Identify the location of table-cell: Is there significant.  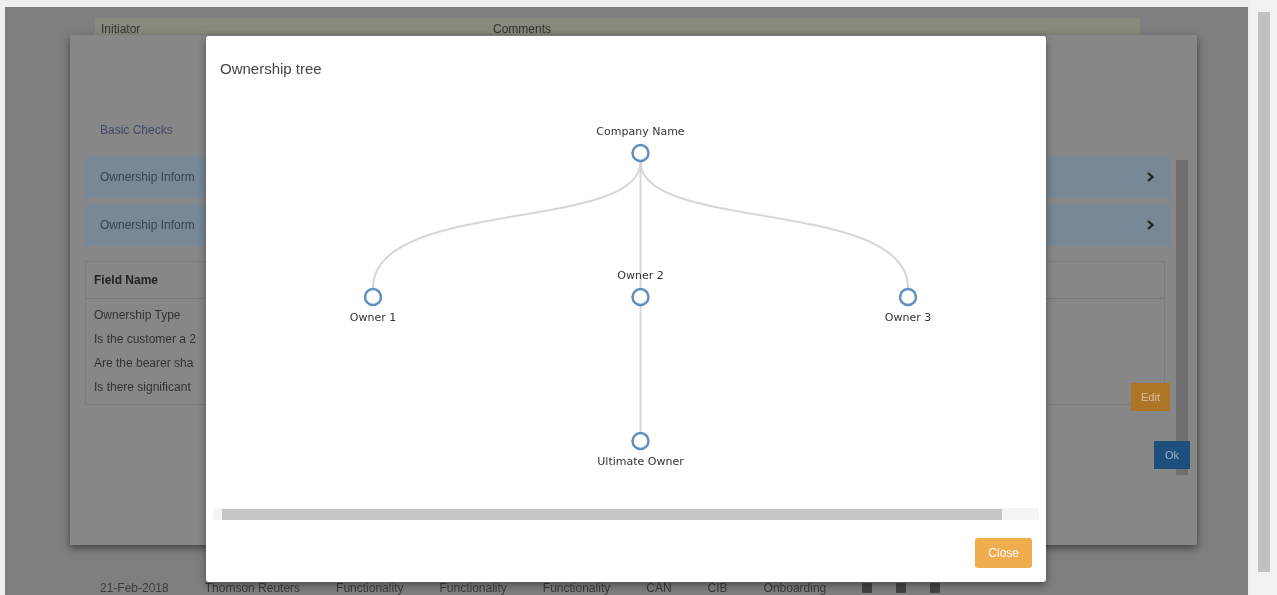
(142, 387).